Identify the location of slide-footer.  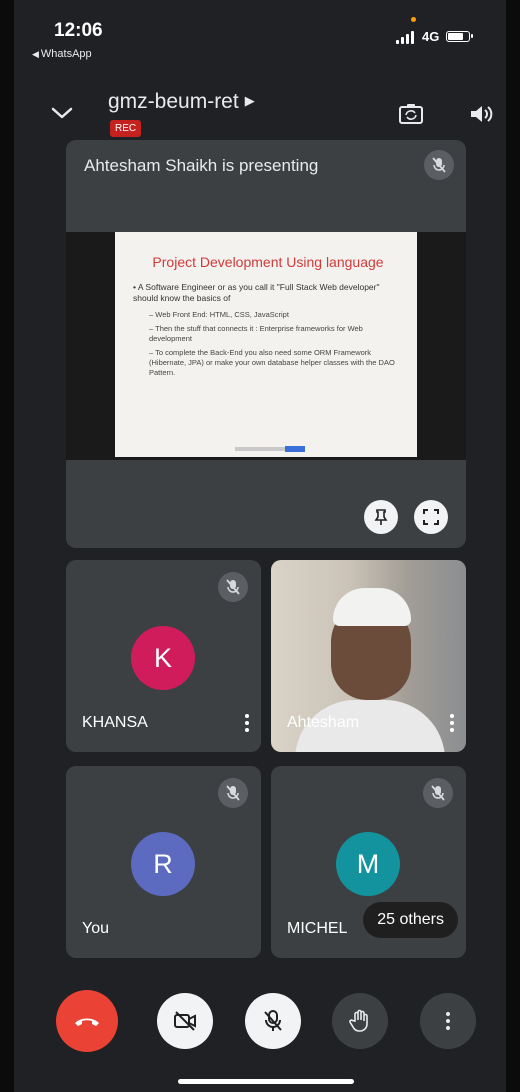
(270, 449).